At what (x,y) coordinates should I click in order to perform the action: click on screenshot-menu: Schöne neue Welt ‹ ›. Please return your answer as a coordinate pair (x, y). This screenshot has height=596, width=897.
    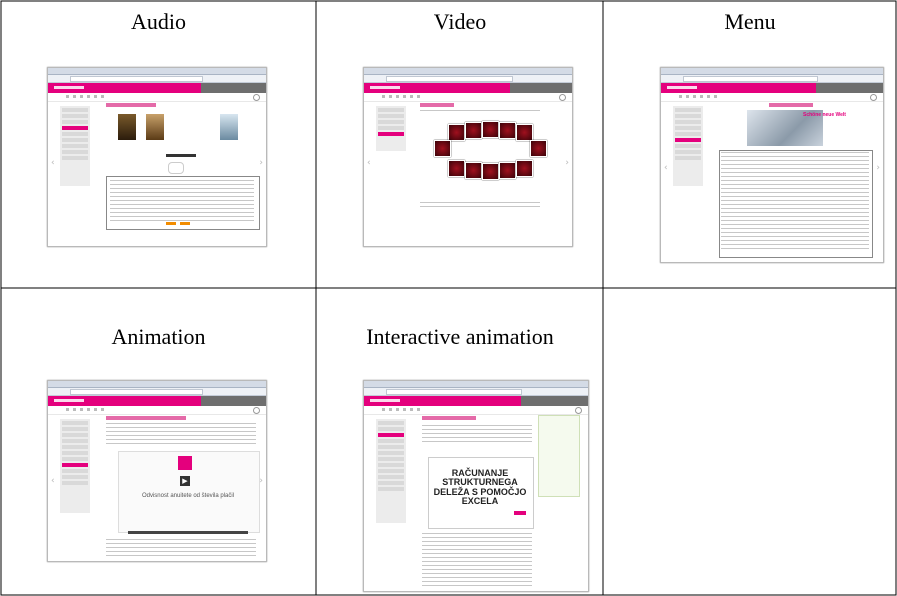
    Looking at the image, I should click on (772, 165).